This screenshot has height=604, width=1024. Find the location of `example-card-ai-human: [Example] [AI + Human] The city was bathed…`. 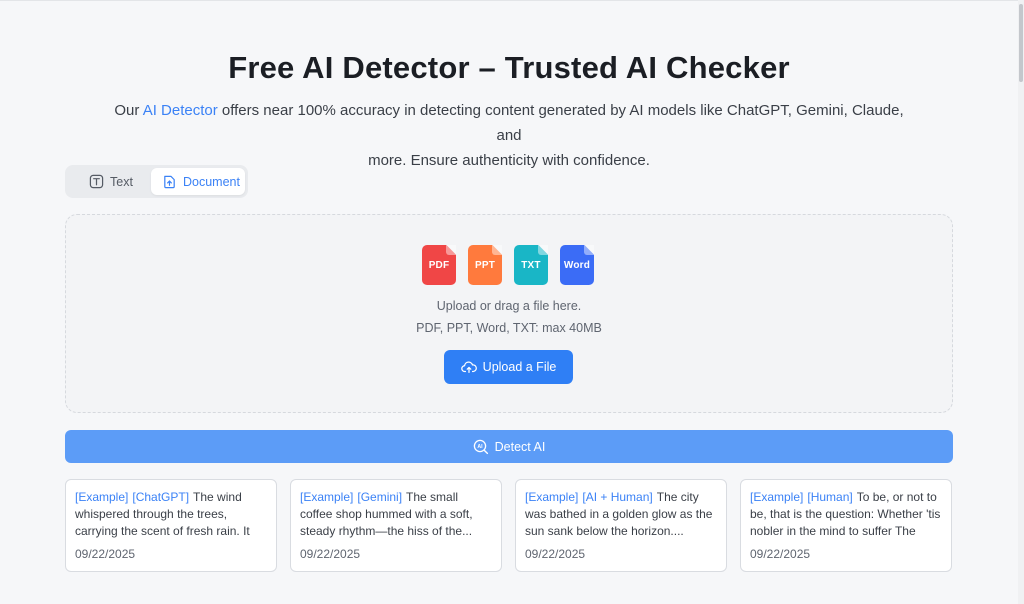

example-card-ai-human: [Example] [AI + Human] The city was bathed… is located at coordinates (621, 525).